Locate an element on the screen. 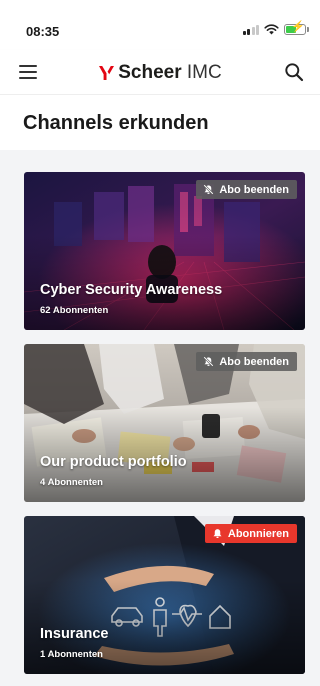  status-icons: ⚡ is located at coordinates (275, 28).